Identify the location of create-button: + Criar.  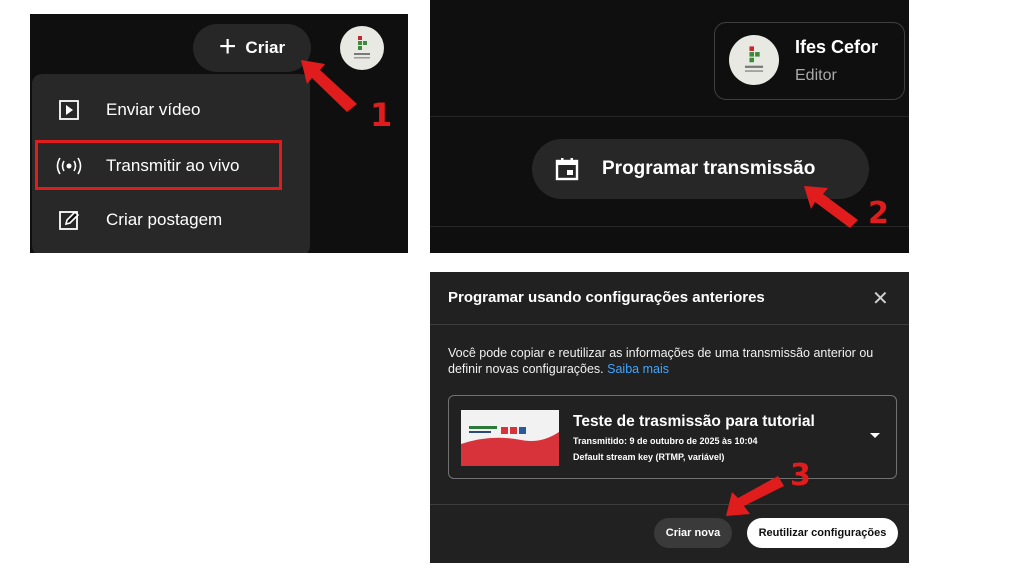
(252, 48).